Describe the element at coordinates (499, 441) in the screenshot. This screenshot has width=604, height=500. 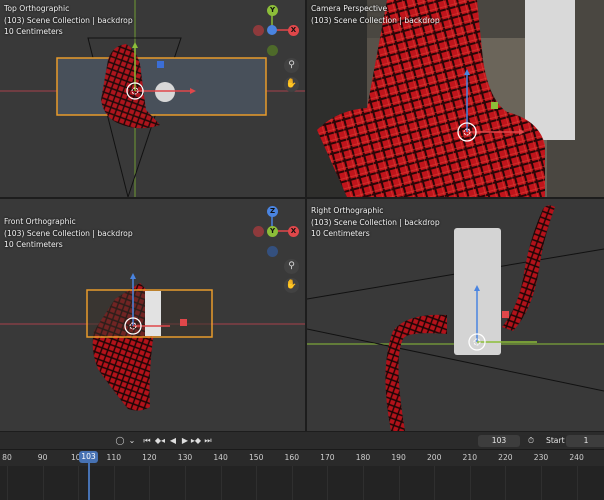
I see `current-frame-field: 103` at that location.